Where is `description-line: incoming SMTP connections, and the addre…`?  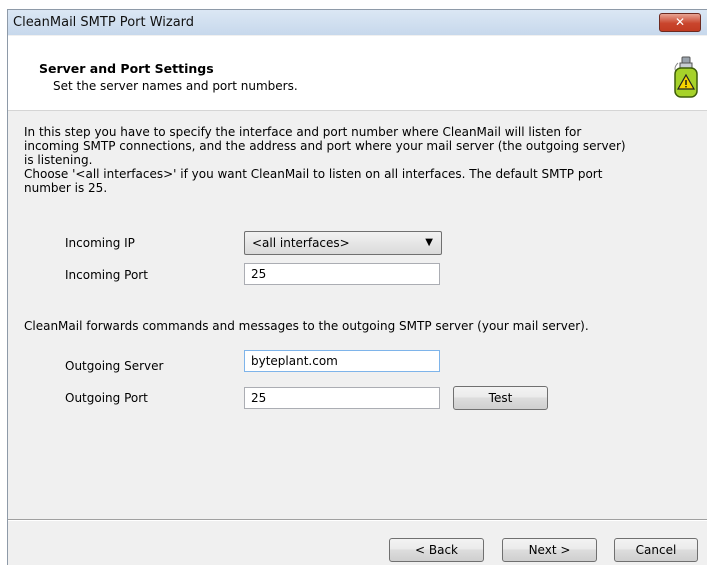 description-line: incoming SMTP connections, and the addre… is located at coordinates (325, 146).